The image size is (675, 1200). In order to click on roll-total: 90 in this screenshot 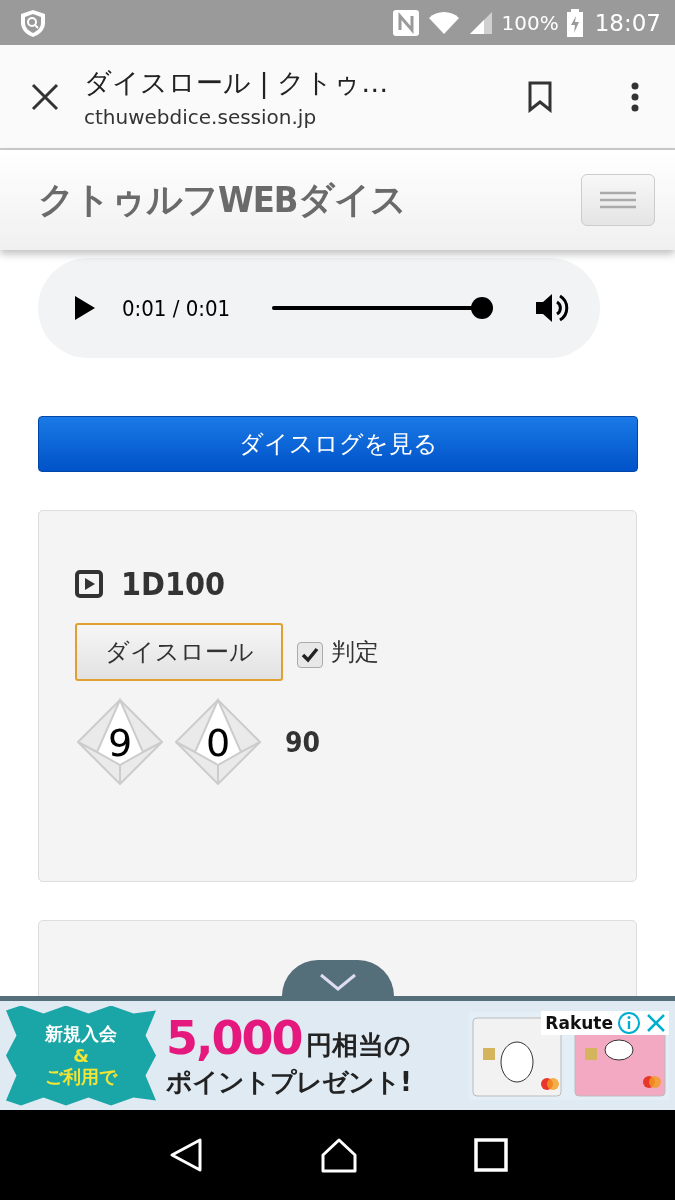, I will do `click(303, 742)`.